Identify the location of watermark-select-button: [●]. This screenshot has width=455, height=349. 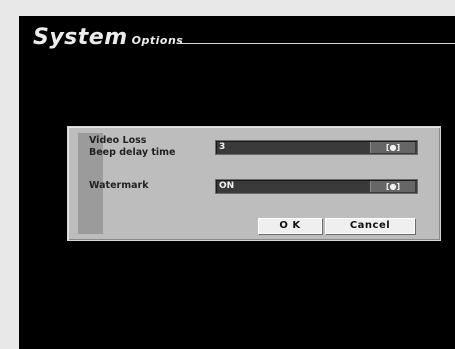
(392, 186).